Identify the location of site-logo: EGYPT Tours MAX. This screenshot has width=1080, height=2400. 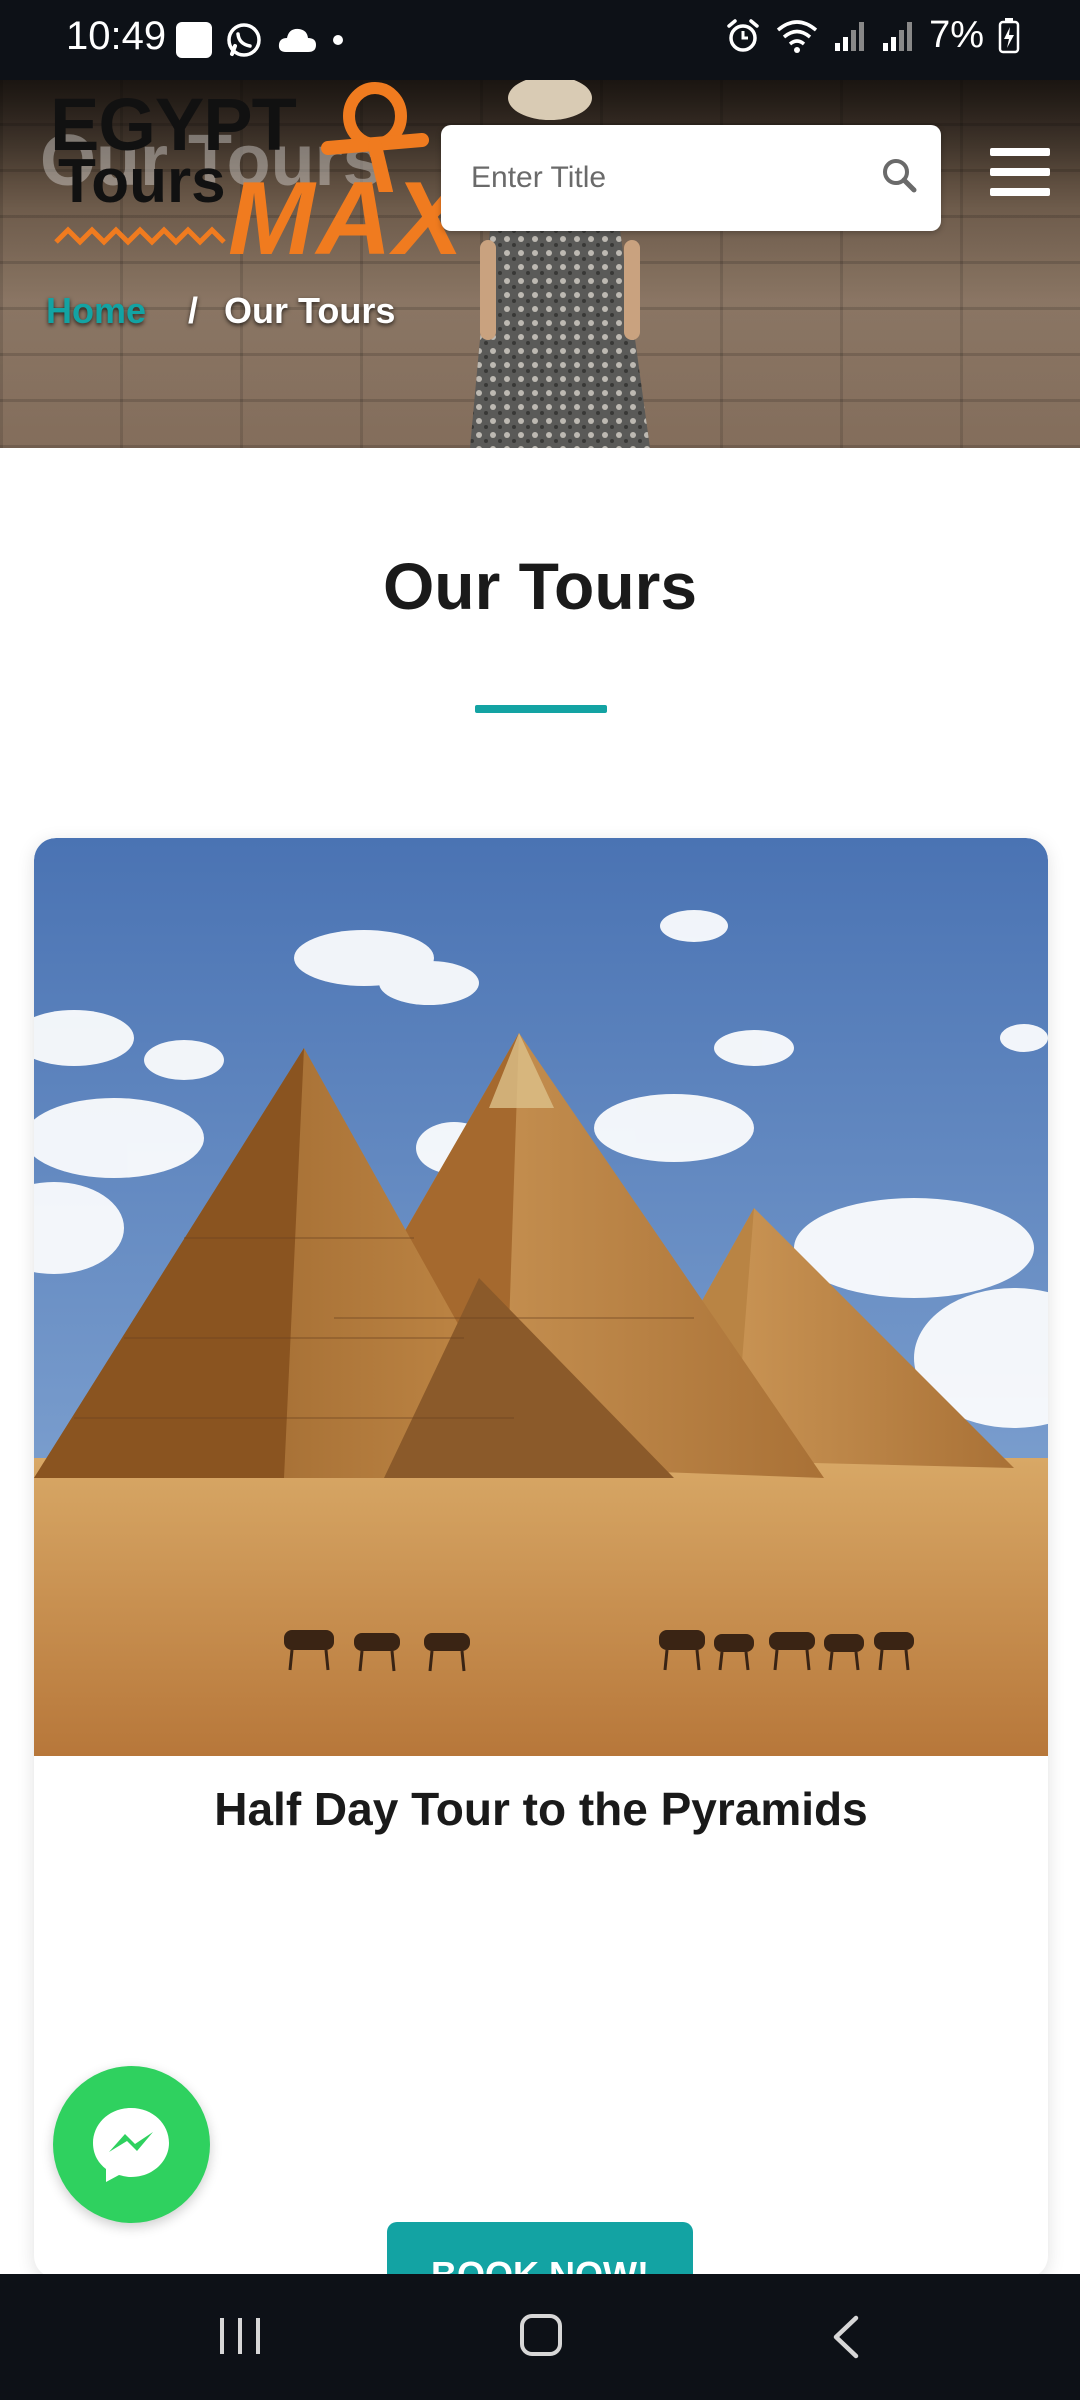
(256, 179).